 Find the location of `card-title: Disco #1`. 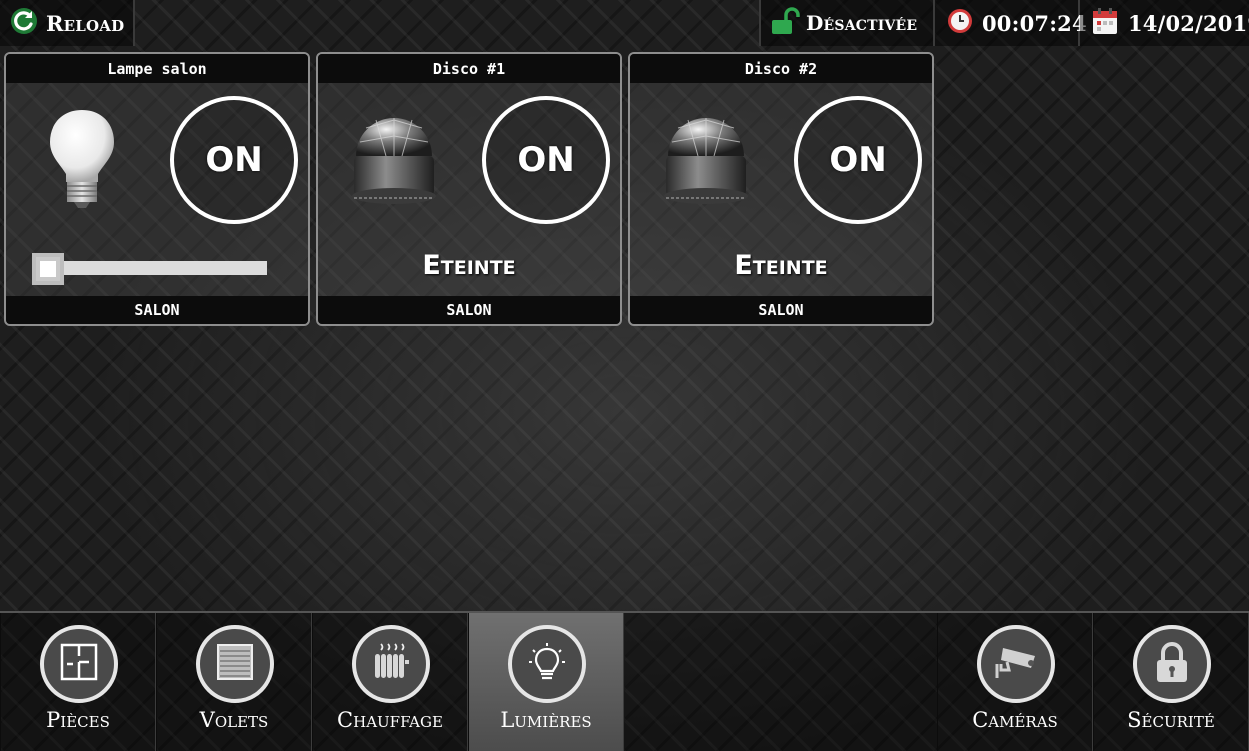

card-title: Disco #1 is located at coordinates (469, 68).